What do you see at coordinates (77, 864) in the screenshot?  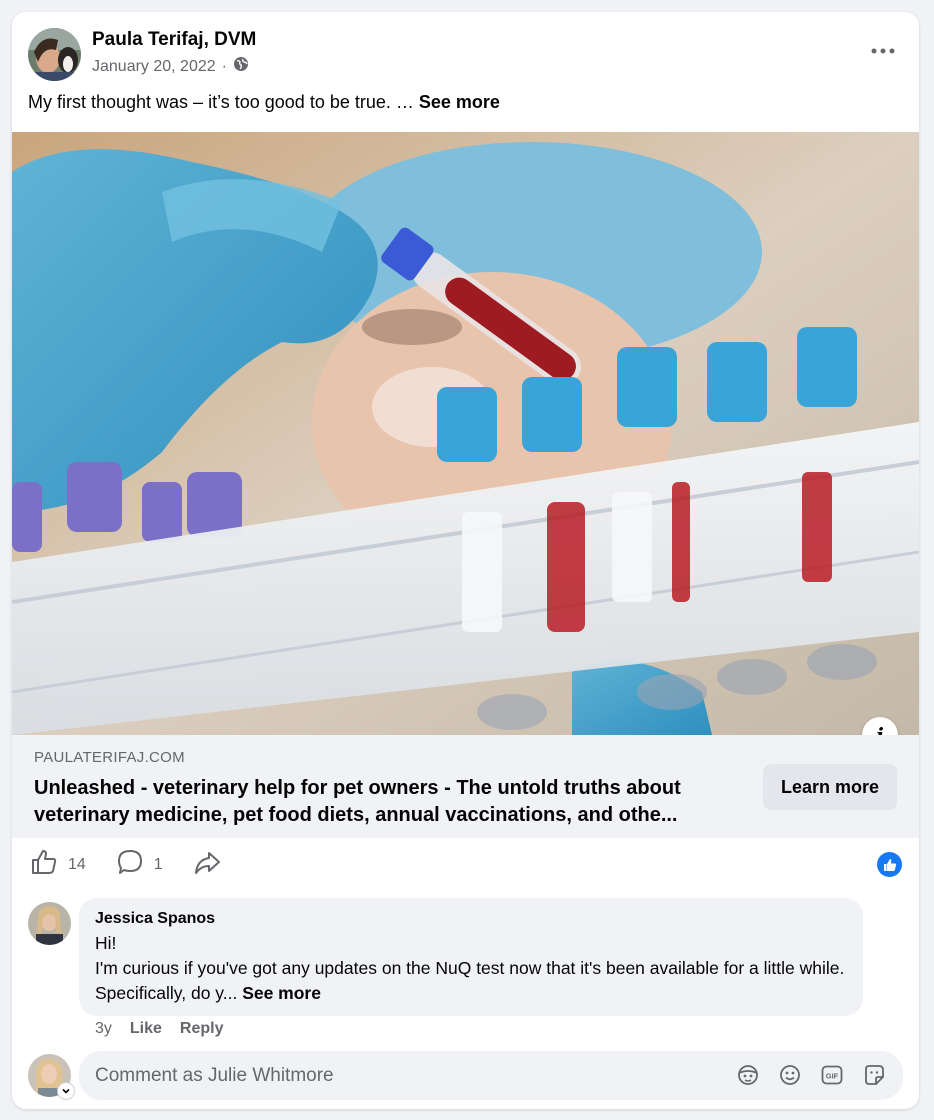 I see `like-count: 14` at bounding box center [77, 864].